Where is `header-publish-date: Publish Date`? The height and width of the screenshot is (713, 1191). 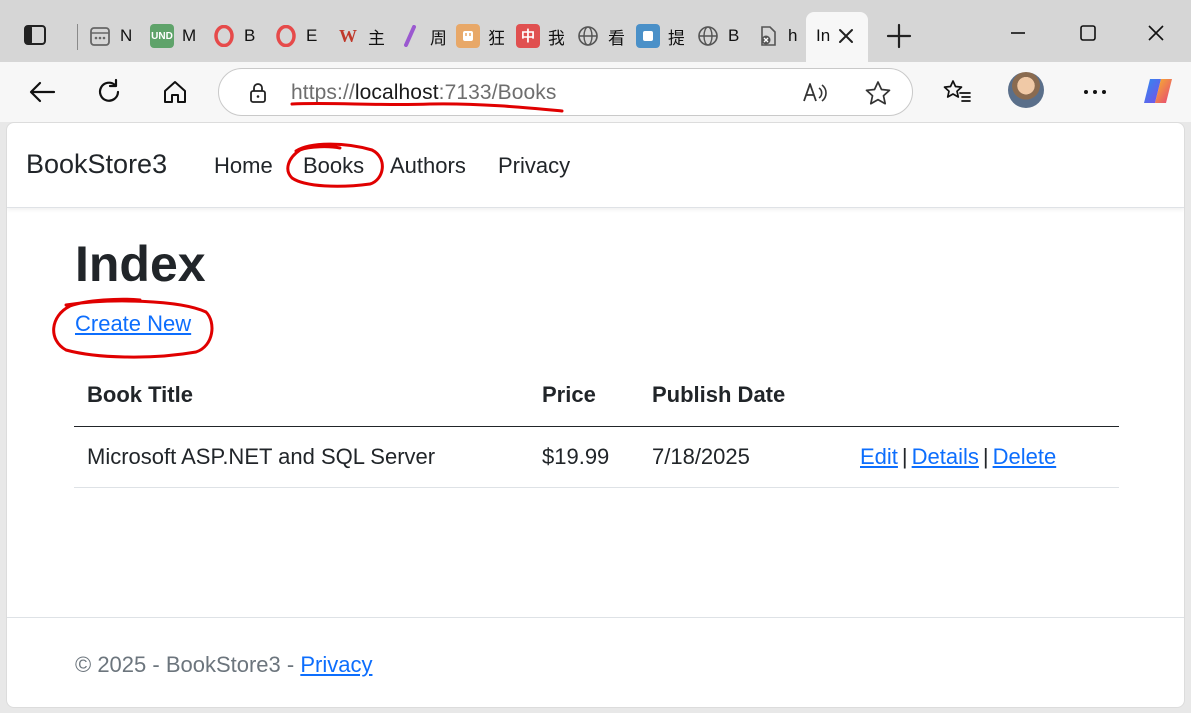
header-publish-date: Publish Date is located at coordinates (736, 396).